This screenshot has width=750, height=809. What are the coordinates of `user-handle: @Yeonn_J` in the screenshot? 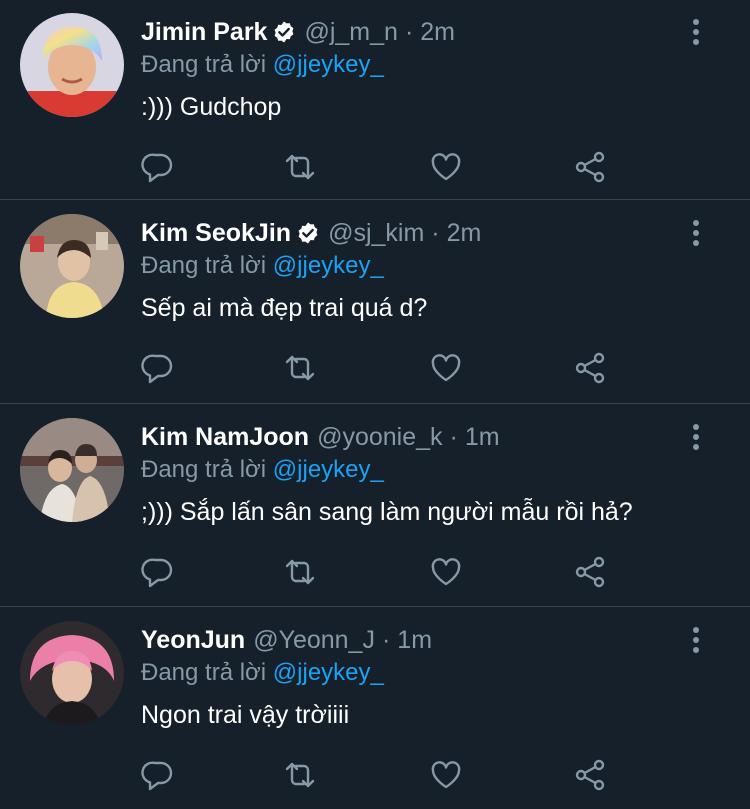 It's located at (314, 640).